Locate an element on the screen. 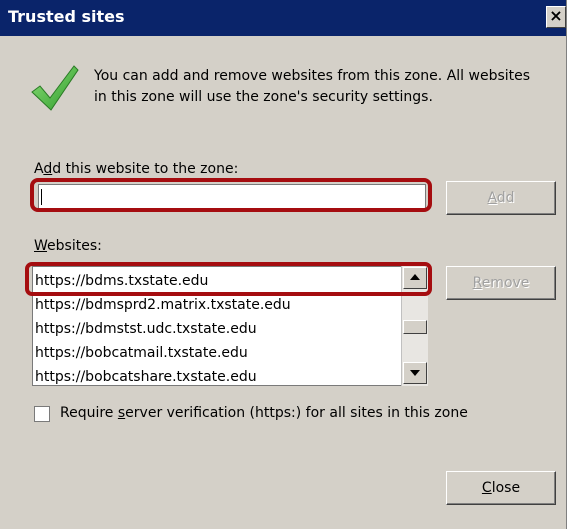 This screenshot has height=529, width=573. highlight-add-input is located at coordinates (231, 195).